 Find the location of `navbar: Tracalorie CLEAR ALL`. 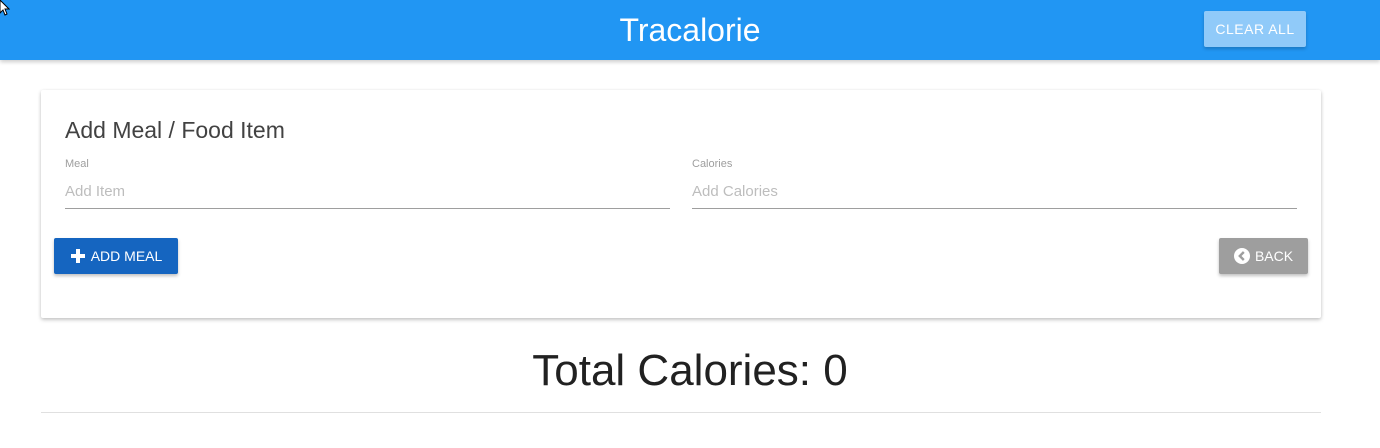

navbar: Tracalorie CLEAR ALL is located at coordinates (690, 30).